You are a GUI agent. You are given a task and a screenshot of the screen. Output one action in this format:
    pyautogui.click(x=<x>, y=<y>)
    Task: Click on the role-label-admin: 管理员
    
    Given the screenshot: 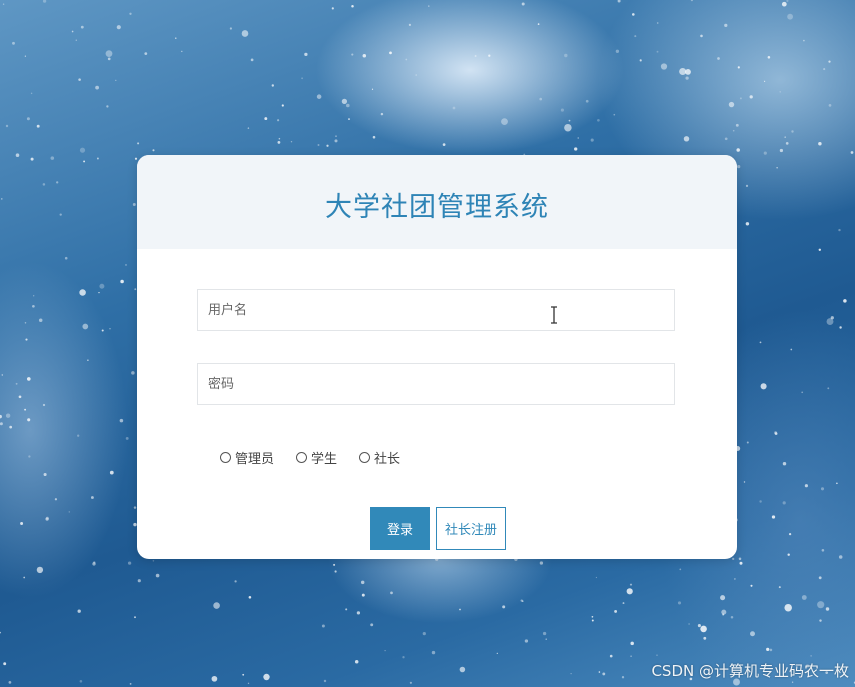 What is the action you would take?
    pyautogui.click(x=255, y=459)
    